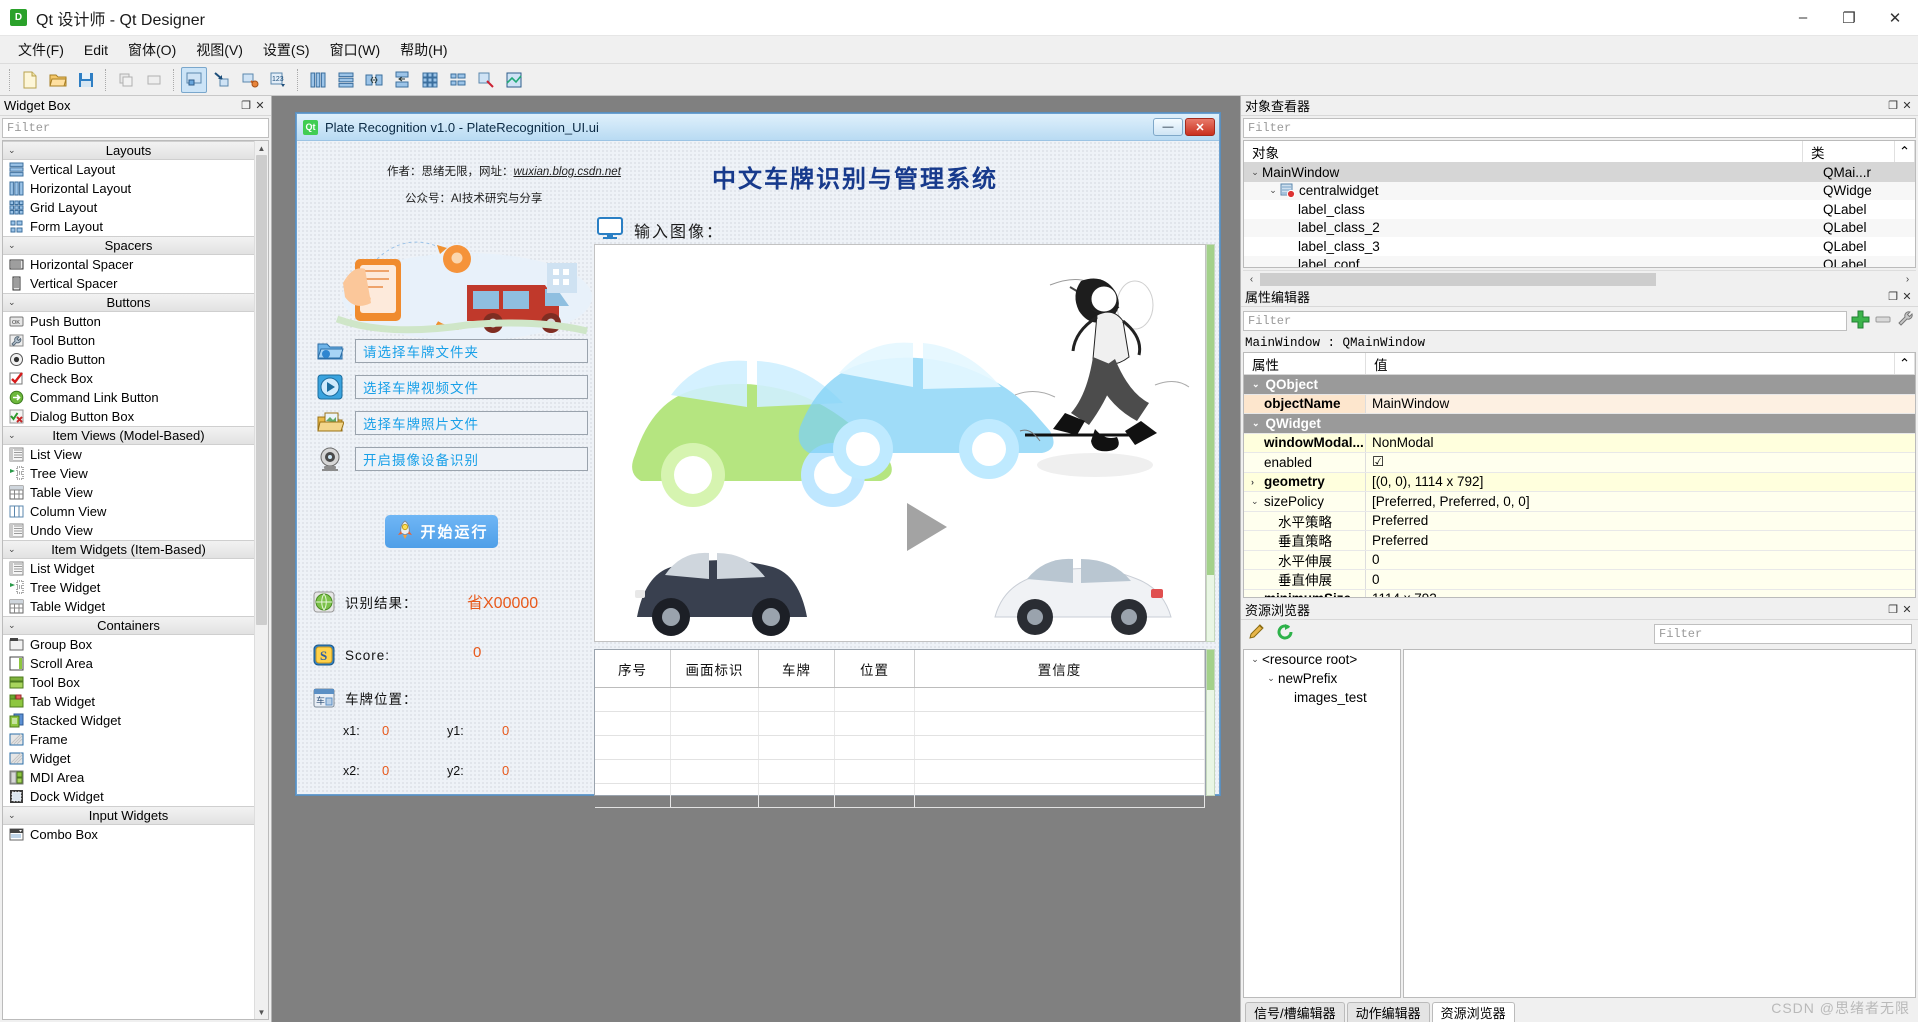  What do you see at coordinates (128, 416) in the screenshot?
I see `widget-item-dialog-button-box: Dialog Button Box` at bounding box center [128, 416].